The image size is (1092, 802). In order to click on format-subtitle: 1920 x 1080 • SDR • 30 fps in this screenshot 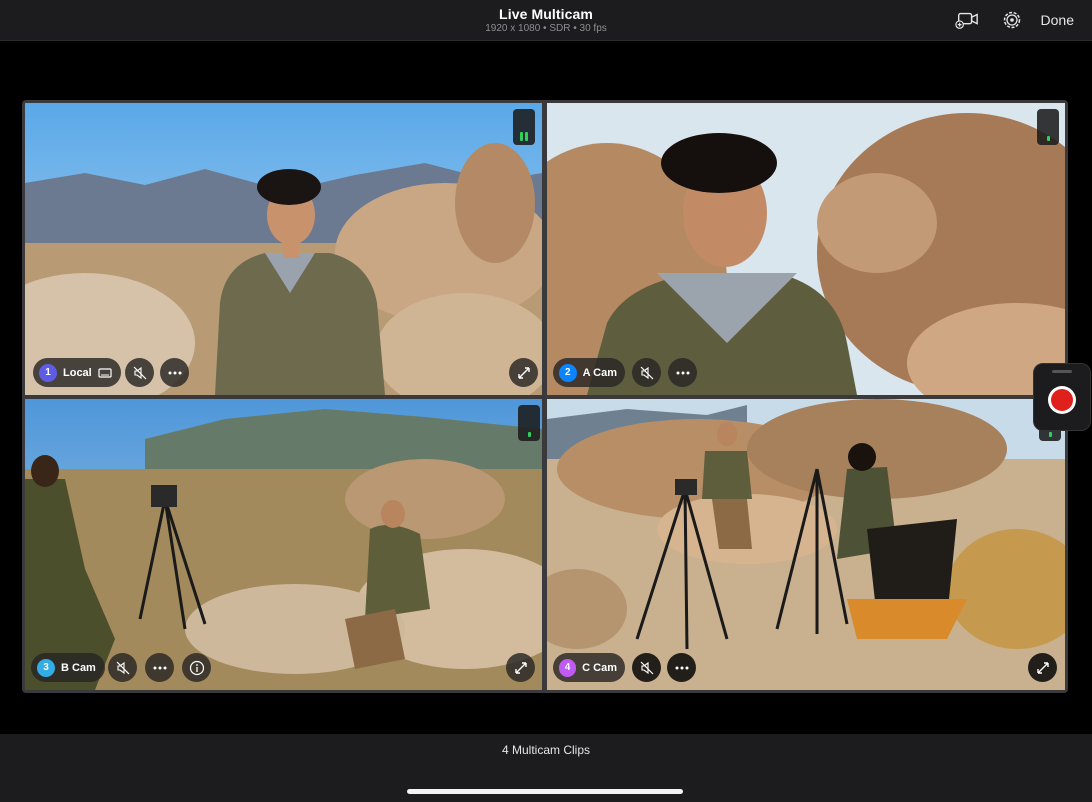, I will do `click(546, 28)`.